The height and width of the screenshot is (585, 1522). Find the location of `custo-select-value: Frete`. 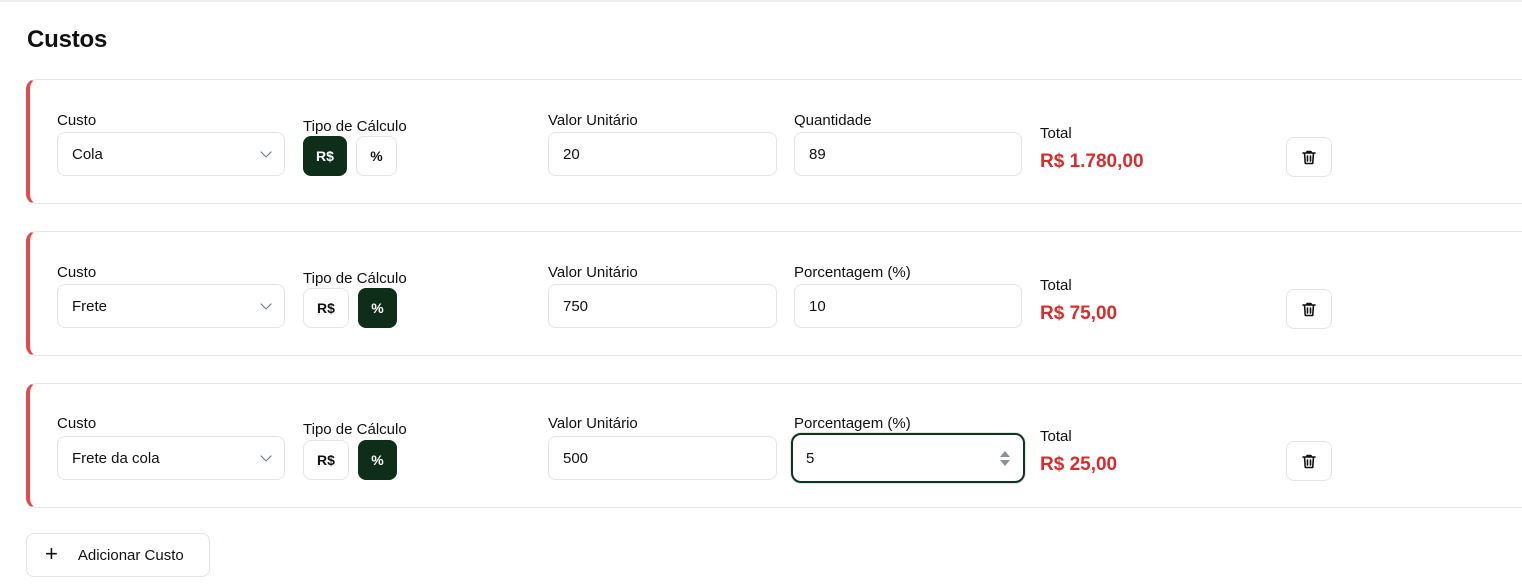

custo-select-value: Frete is located at coordinates (90, 306).